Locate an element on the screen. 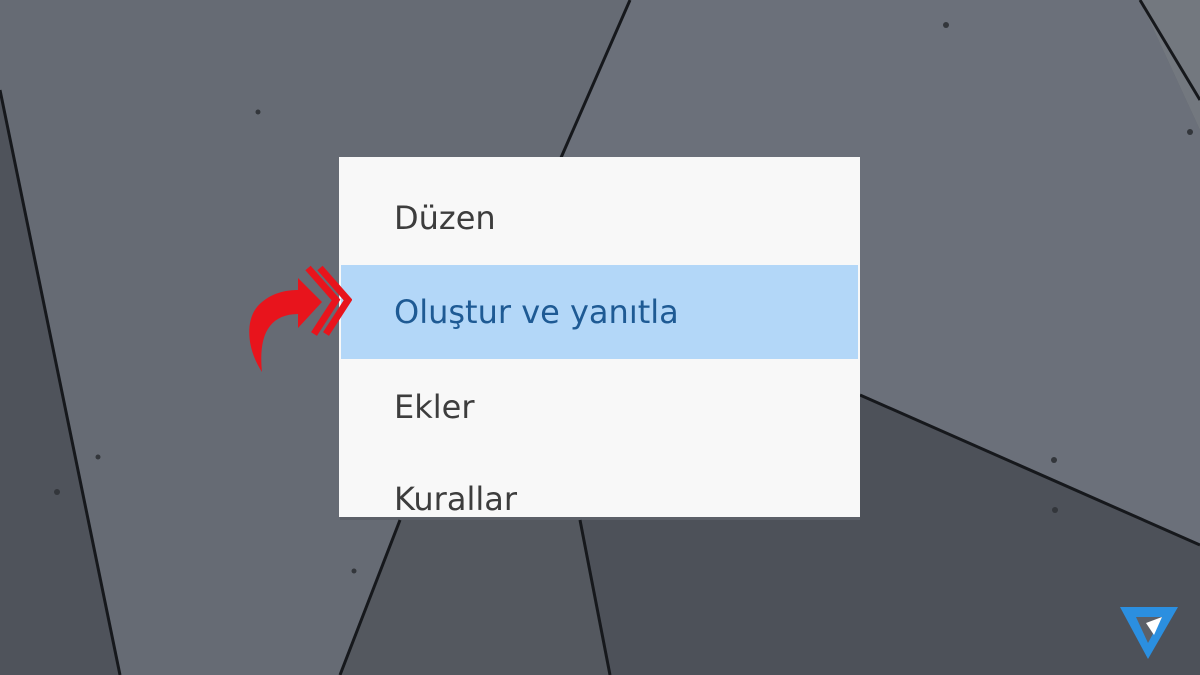 This screenshot has width=1200, height=675. brand-logo-triangle-icon is located at coordinates (1149, 633).